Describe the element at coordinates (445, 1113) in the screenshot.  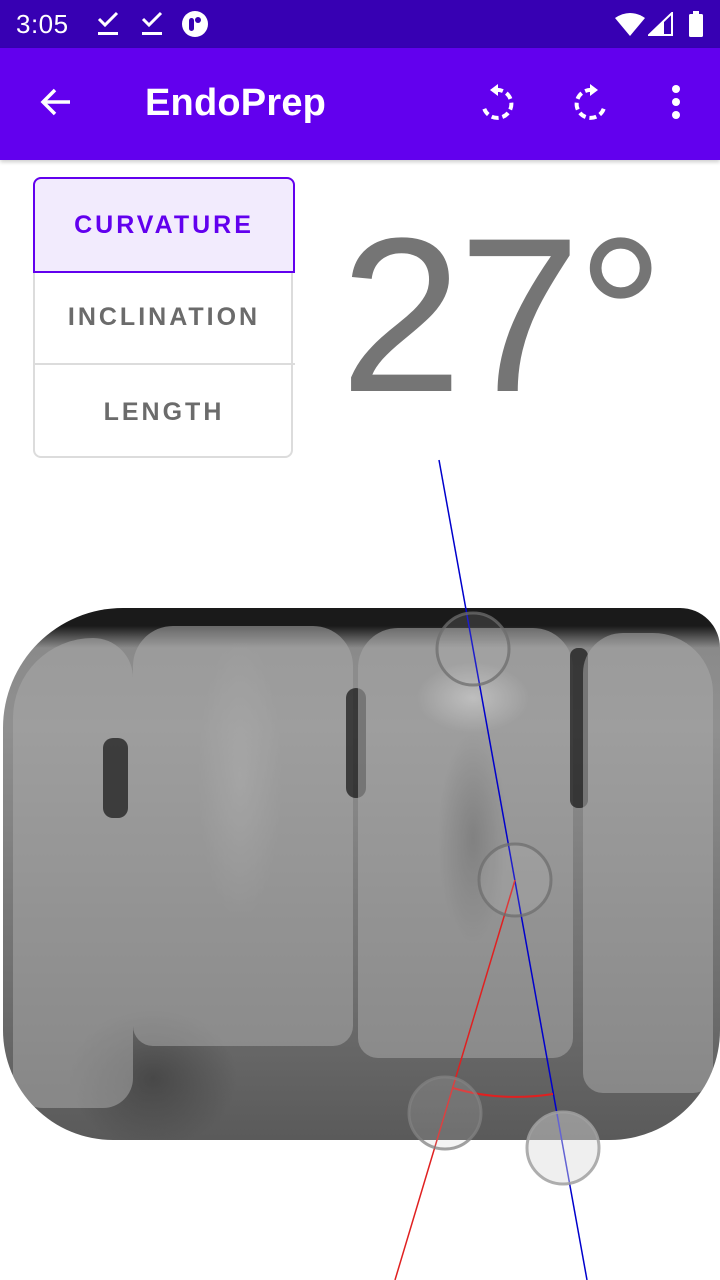
I see `drag-handle-apex` at that location.